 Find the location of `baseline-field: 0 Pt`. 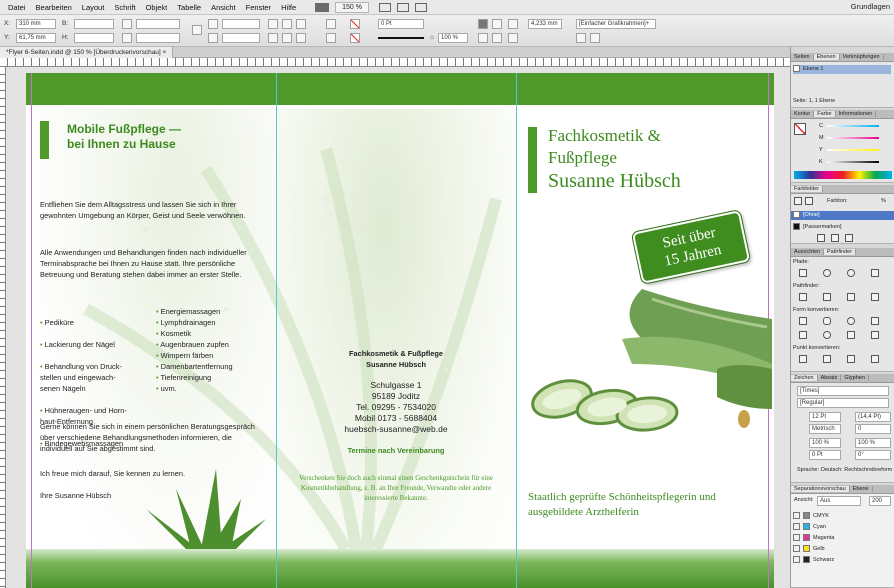

baseline-field: 0 Pt is located at coordinates (825, 455).